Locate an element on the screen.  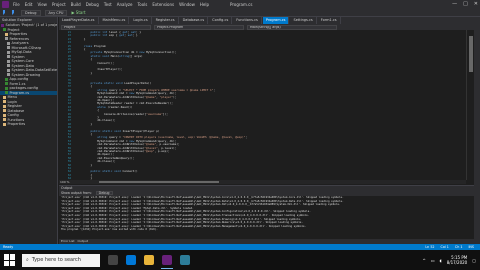
navigate-back-icon is located at coordinates (5, 12).